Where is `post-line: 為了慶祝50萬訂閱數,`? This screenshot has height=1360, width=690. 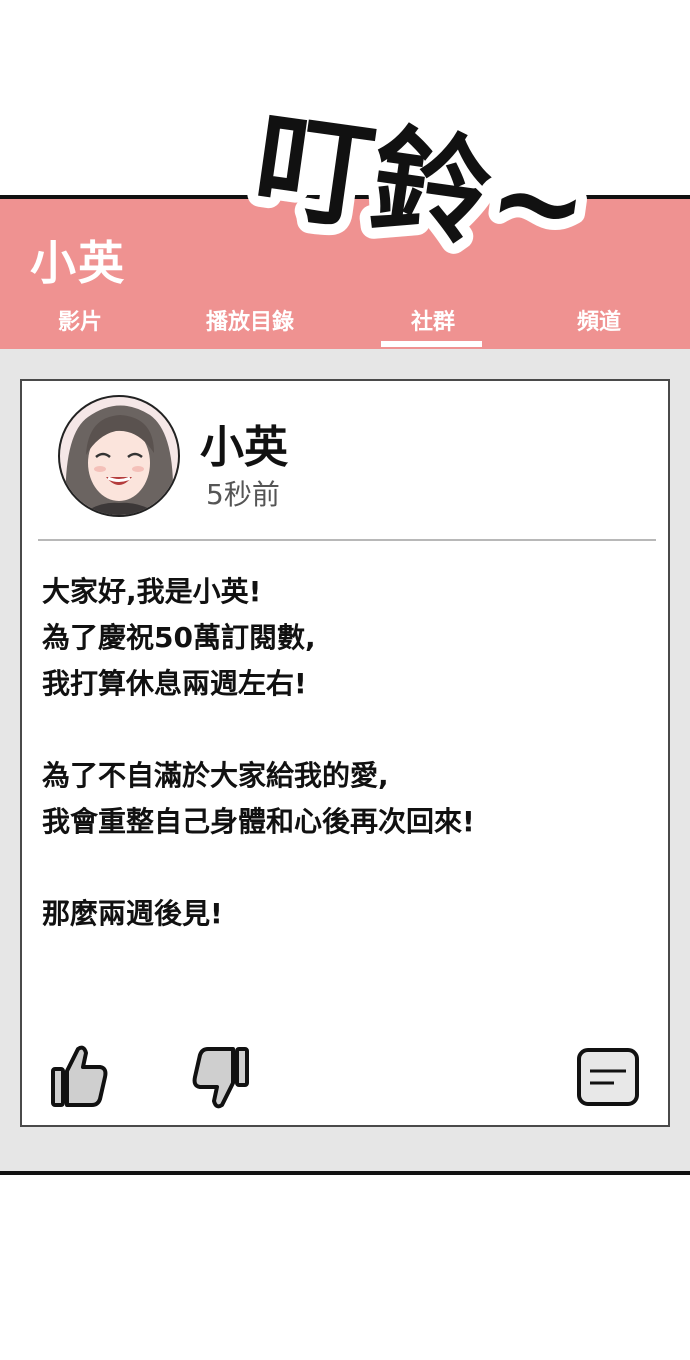
post-line: 為了慶祝50萬訂閱數, is located at coordinates (179, 637).